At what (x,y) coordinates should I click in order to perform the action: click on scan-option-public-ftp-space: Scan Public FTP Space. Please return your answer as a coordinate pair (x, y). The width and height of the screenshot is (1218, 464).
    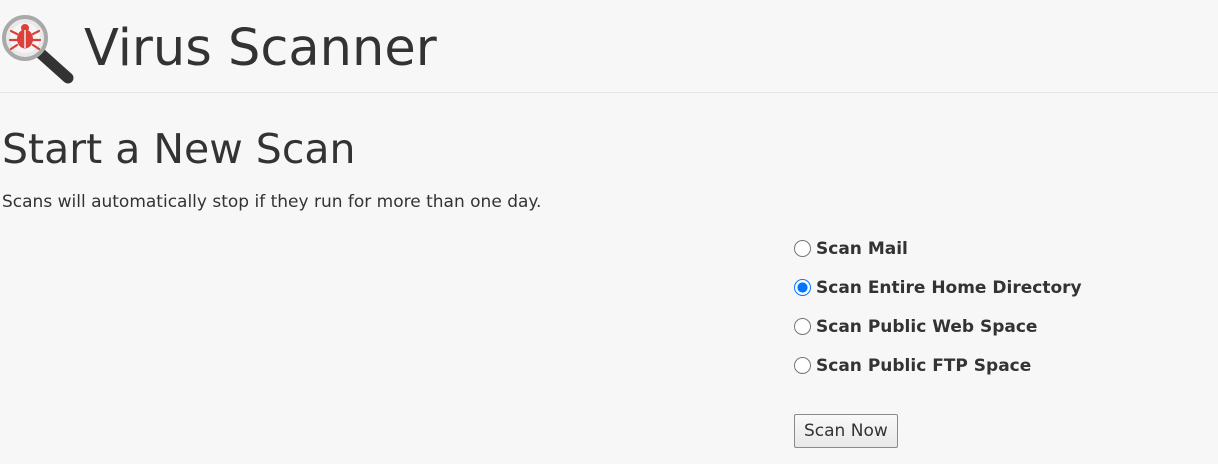
    Looking at the image, I should click on (994, 365).